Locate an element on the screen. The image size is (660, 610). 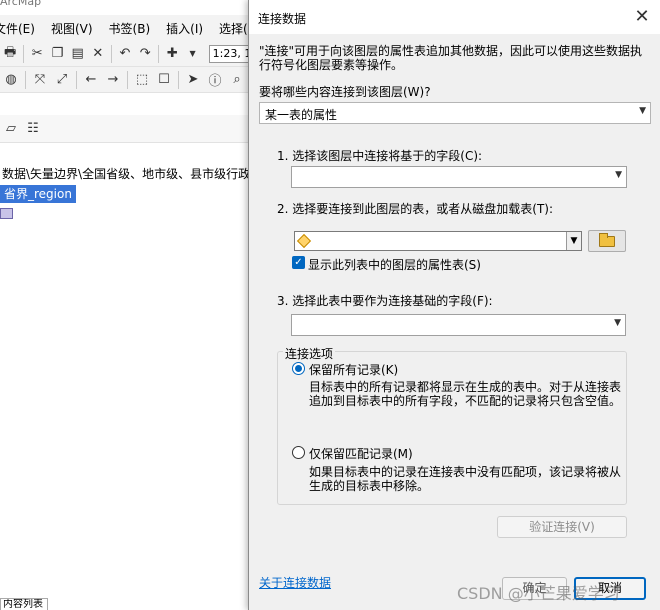
undo-icon: ↶ is located at coordinates (125, 54).